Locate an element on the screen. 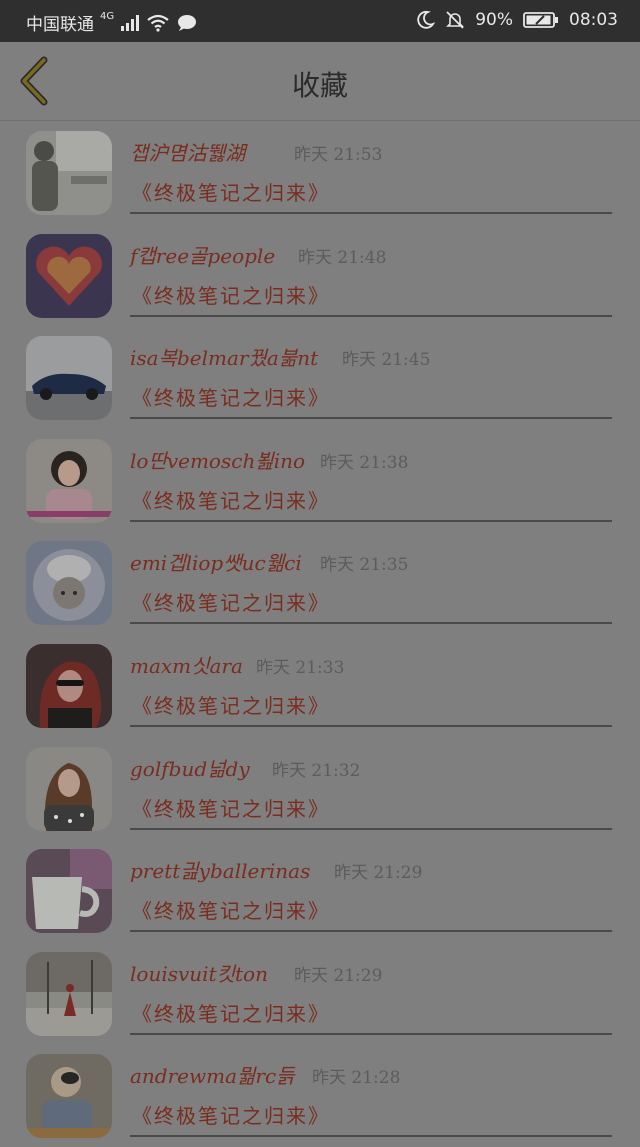 Image resolution: width=640 pixels, height=1147 pixels. timestamp: 昨天 21:38 is located at coordinates (364, 462).